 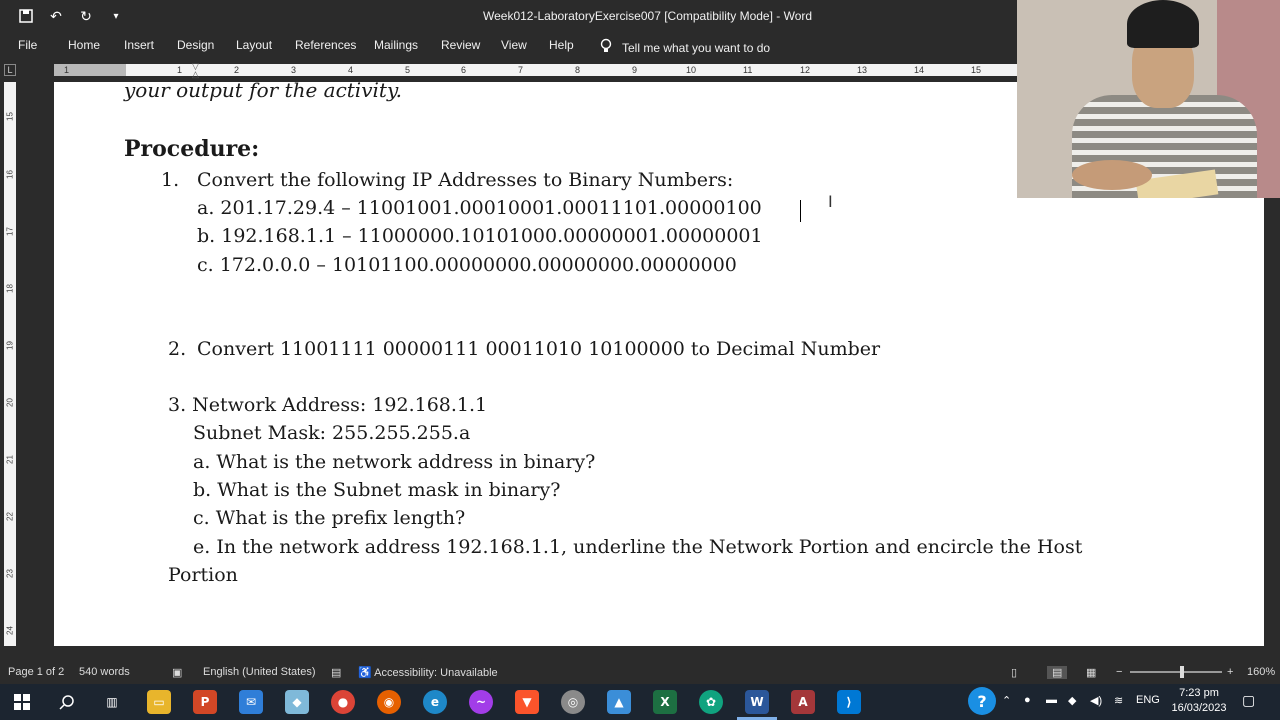 I want to click on word-count: 540 words, so click(x=104, y=672).